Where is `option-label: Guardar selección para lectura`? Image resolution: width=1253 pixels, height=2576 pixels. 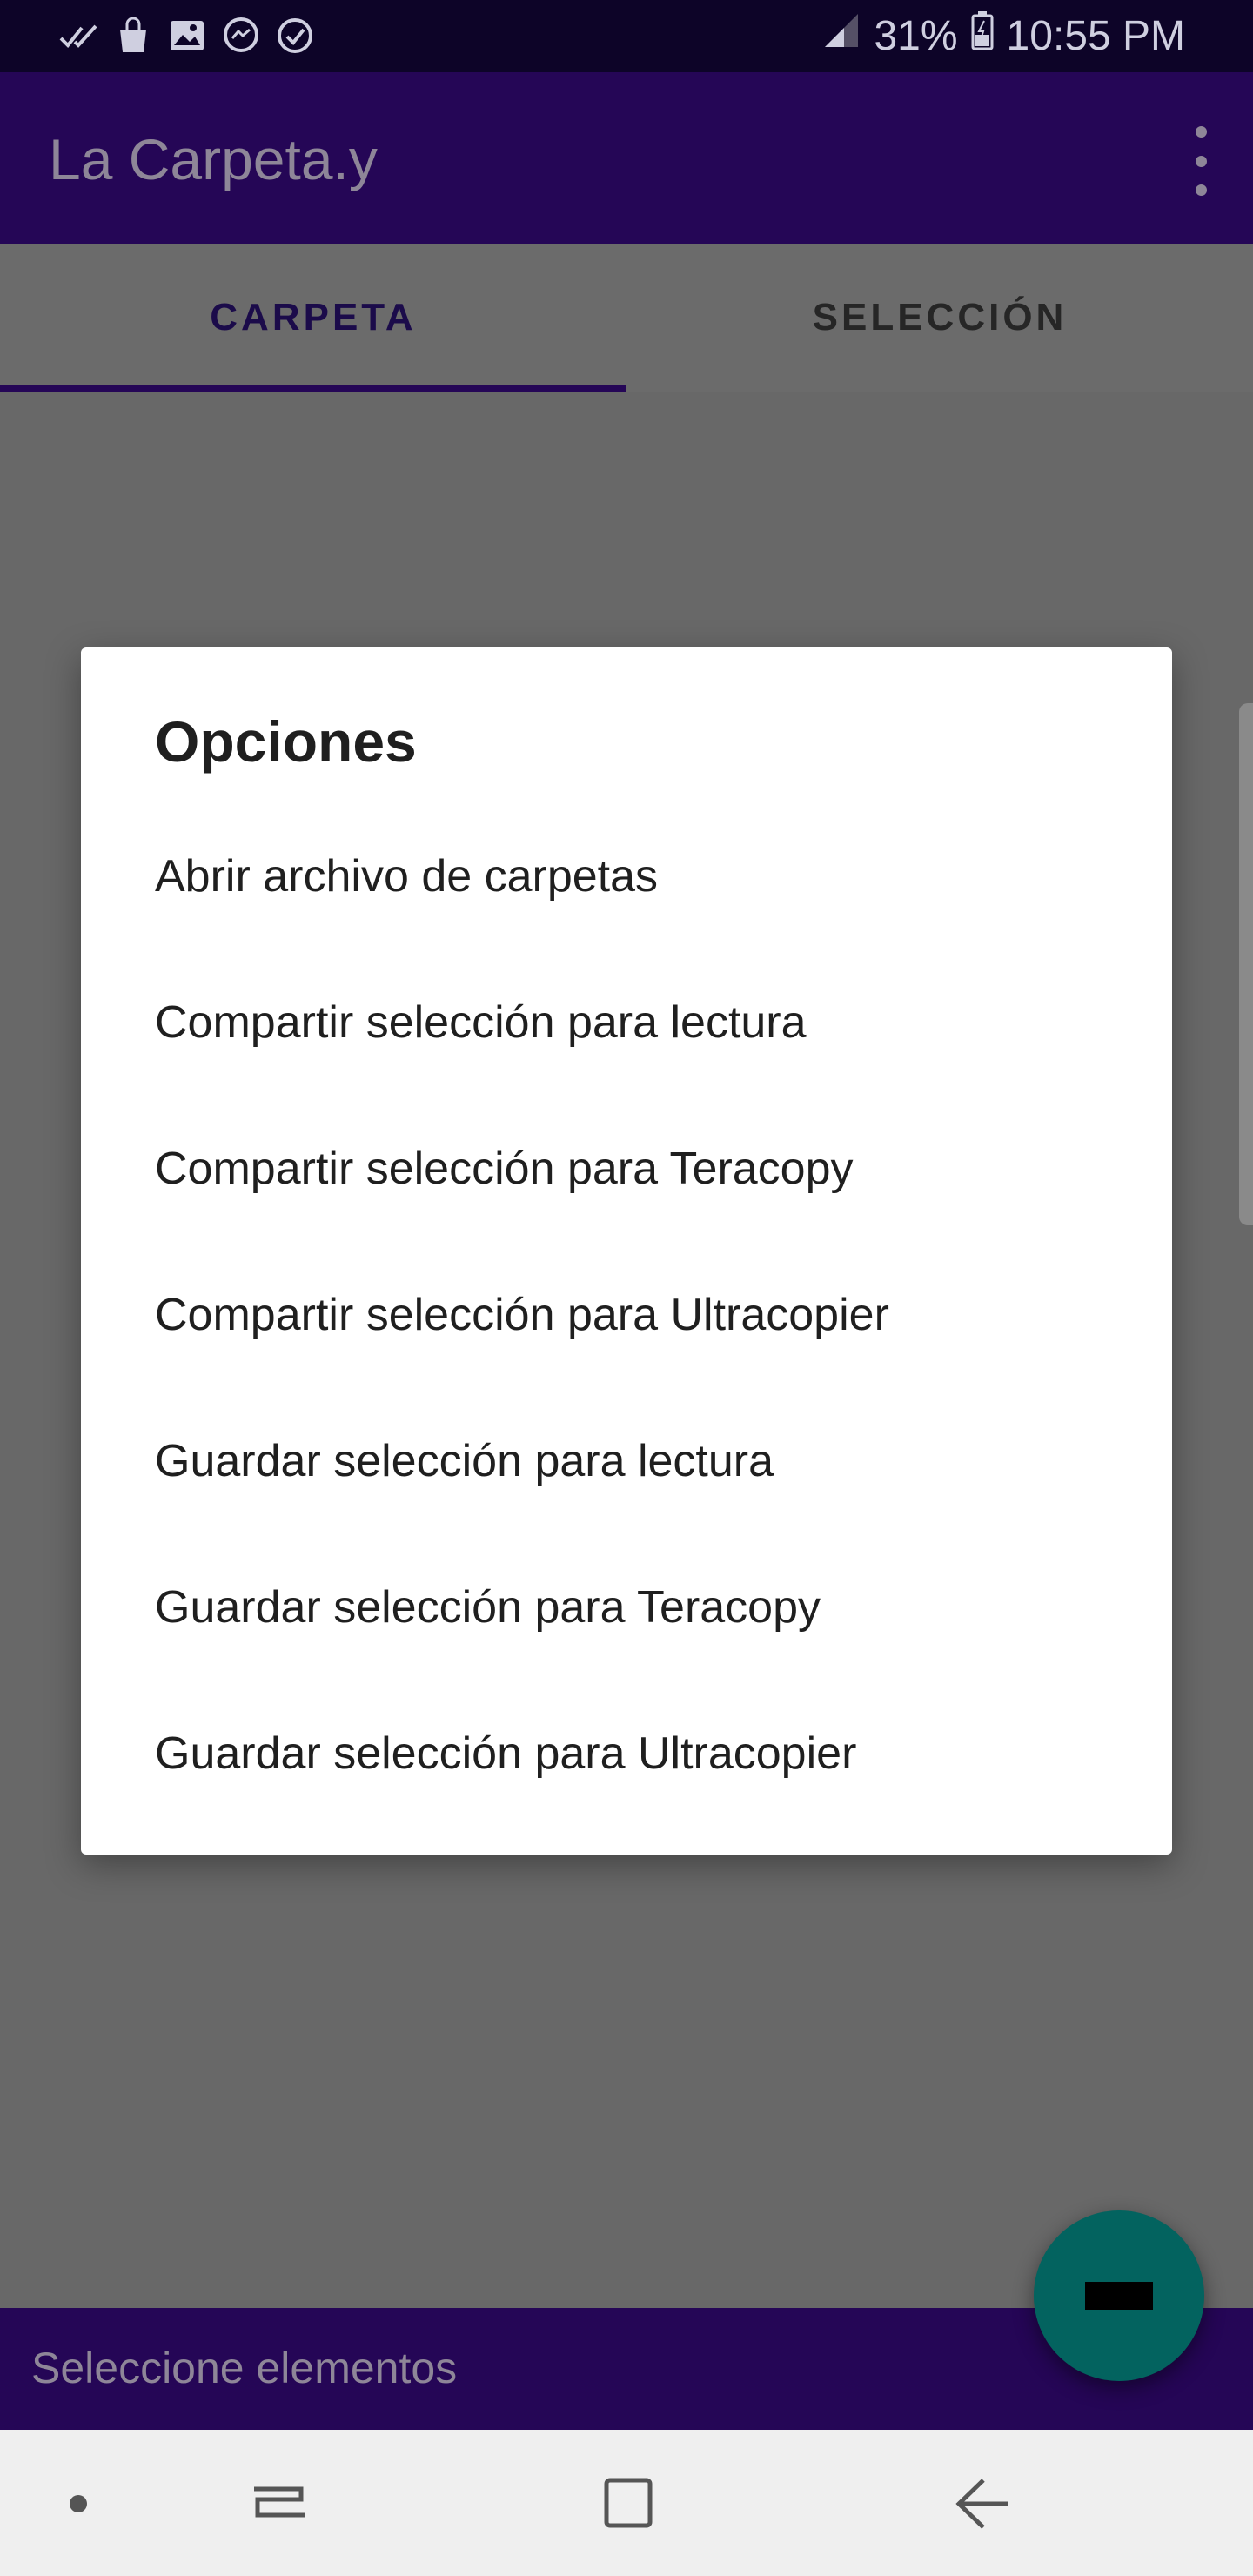
option-label: Guardar selección para lectura is located at coordinates (465, 1461).